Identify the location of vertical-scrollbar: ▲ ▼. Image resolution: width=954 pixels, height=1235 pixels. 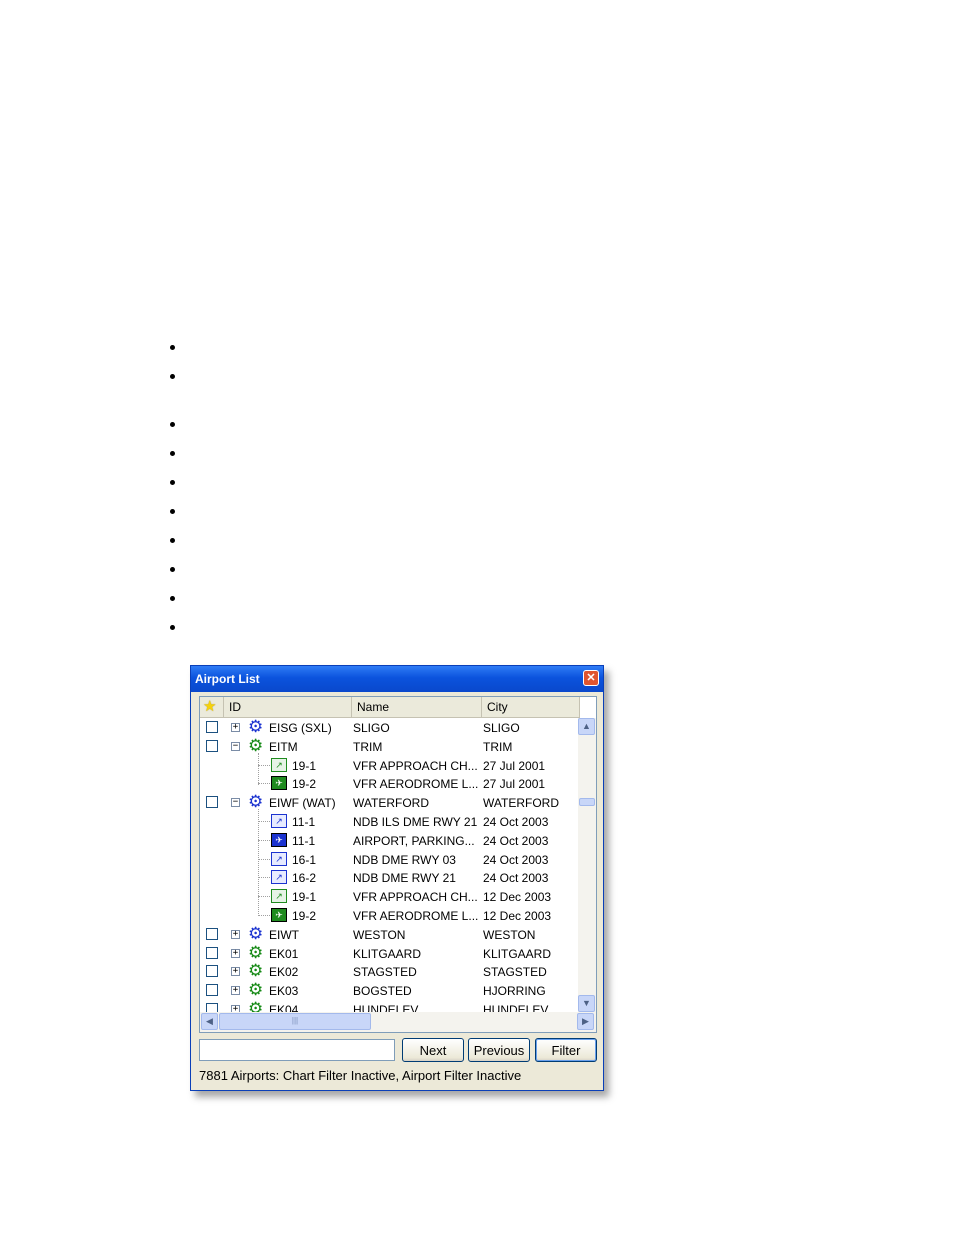
(587, 865).